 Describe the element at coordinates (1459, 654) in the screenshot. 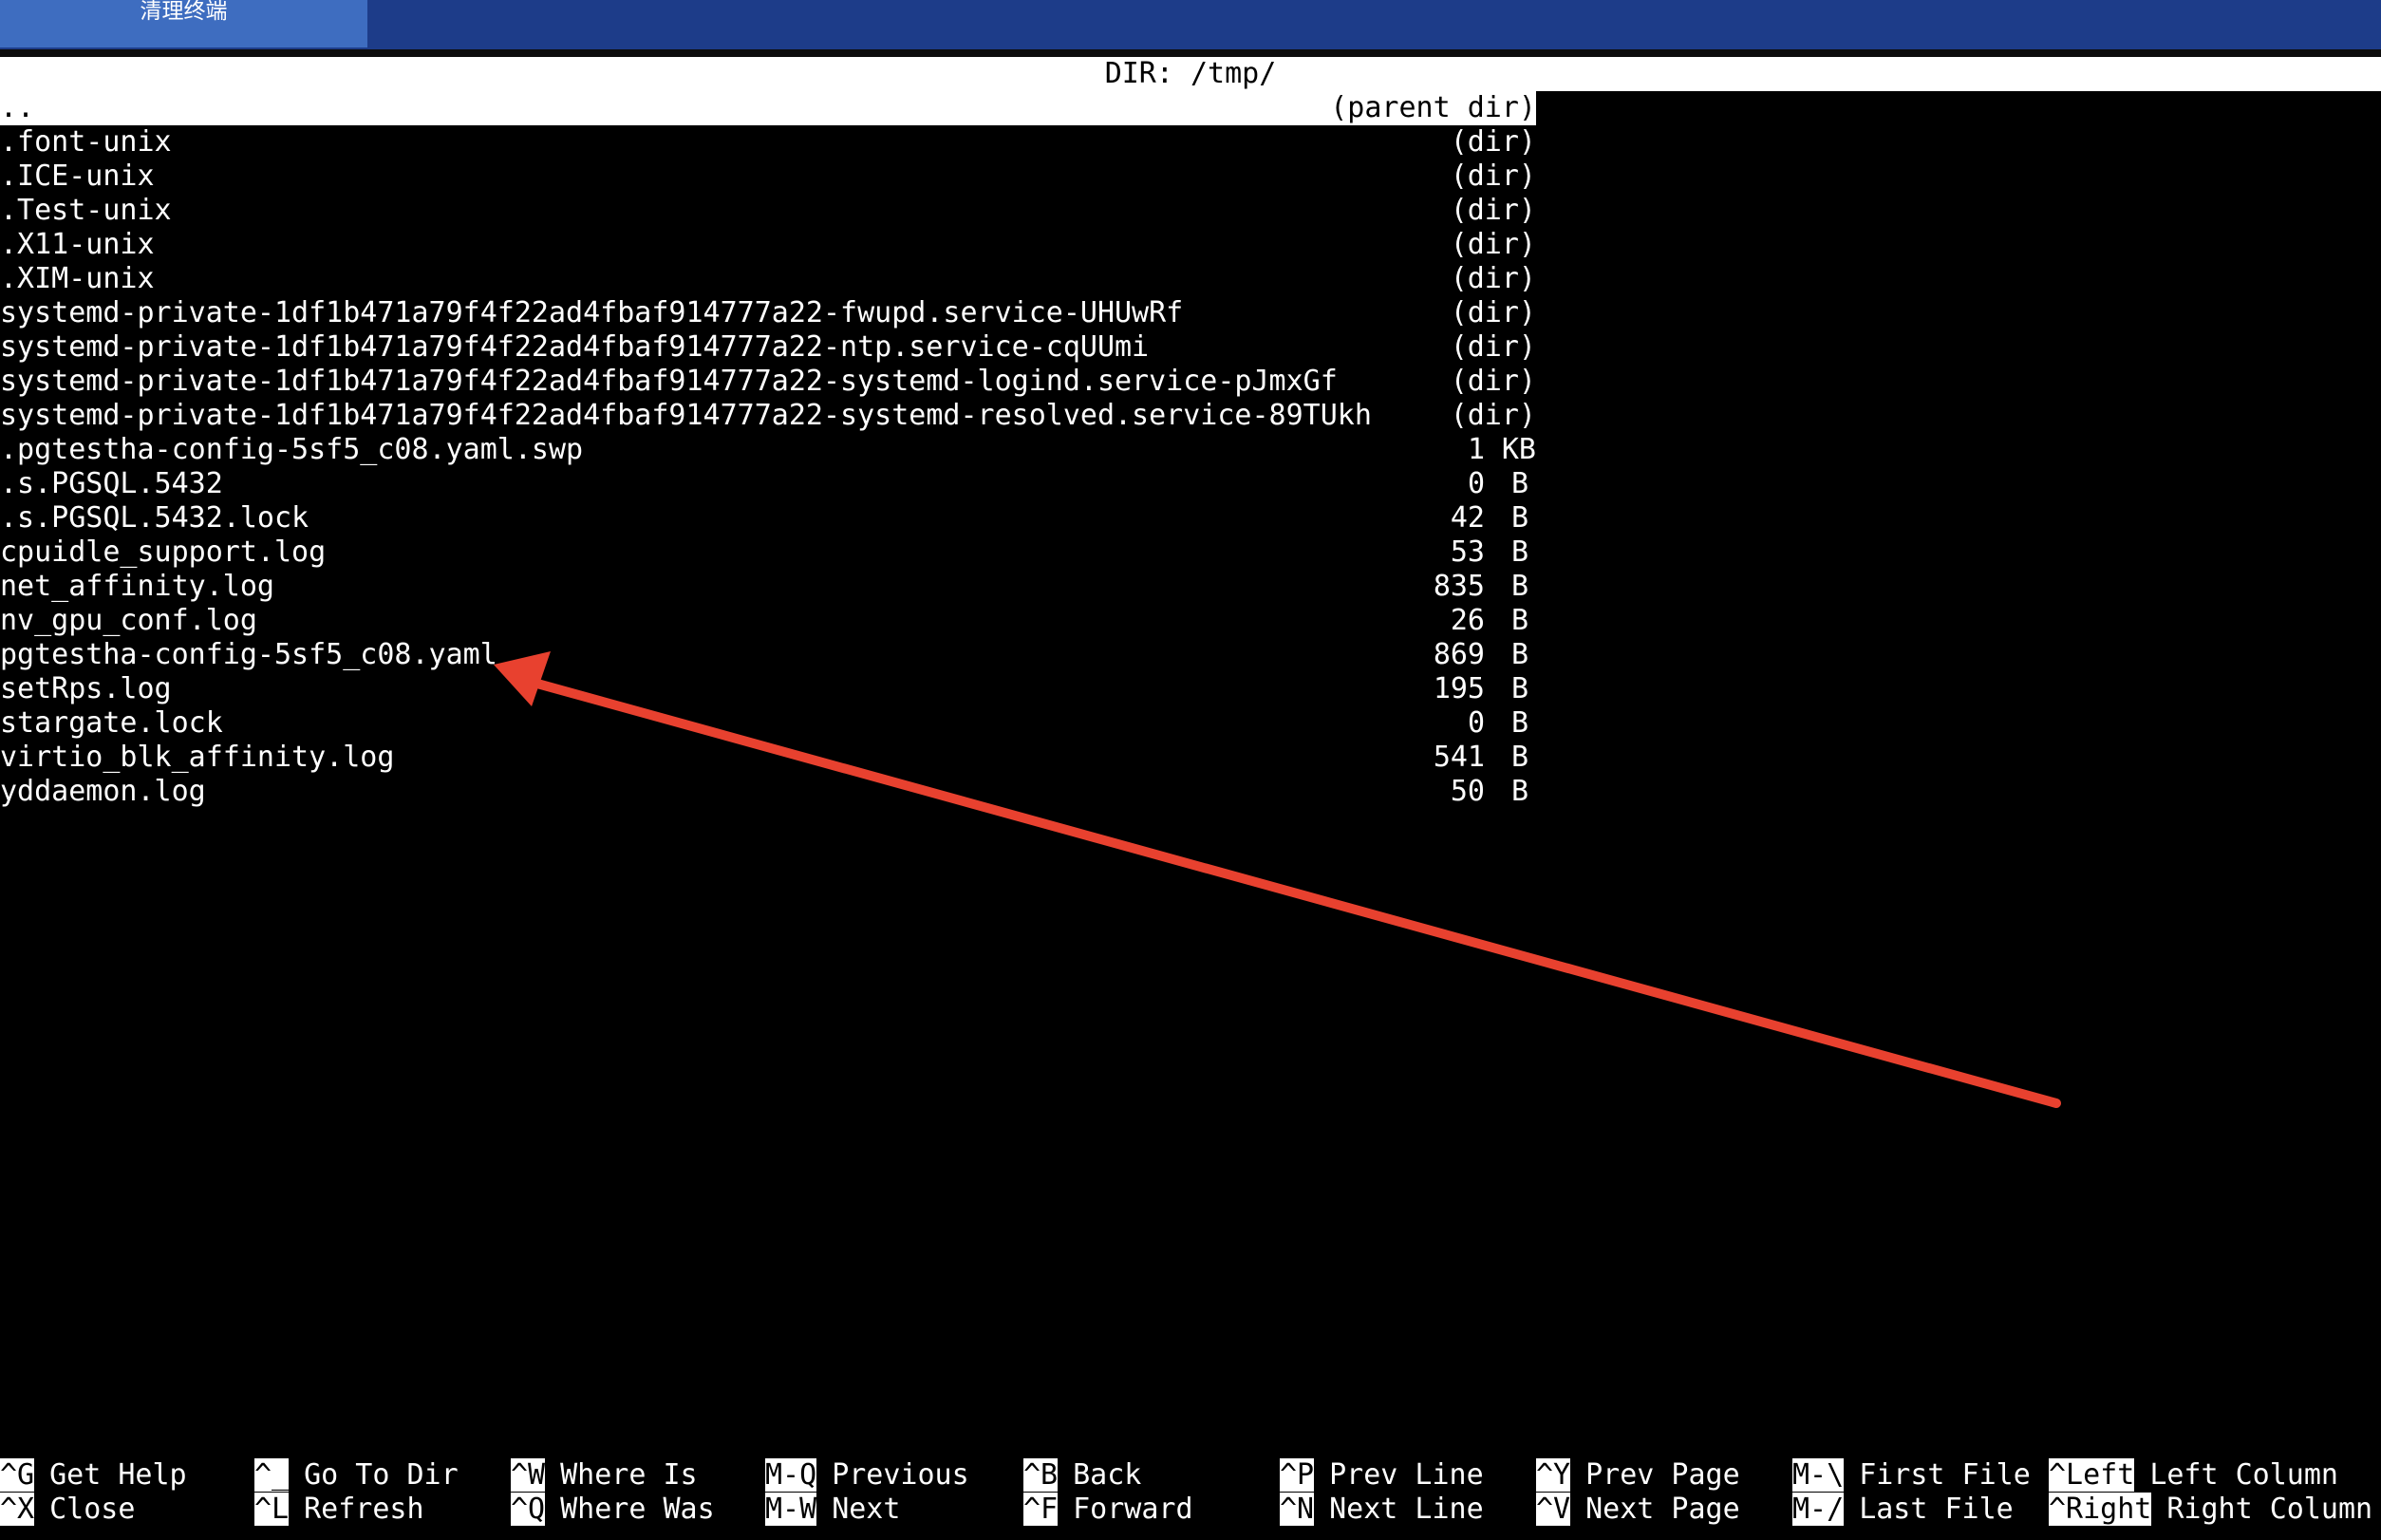

I see `file-size-number: 869` at that location.